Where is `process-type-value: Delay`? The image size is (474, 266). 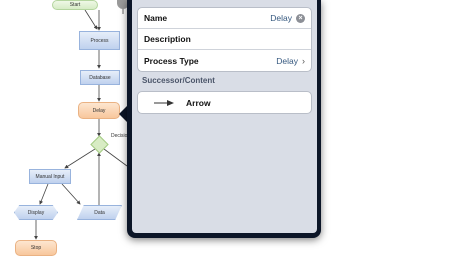
process-type-value: Delay is located at coordinates (287, 60).